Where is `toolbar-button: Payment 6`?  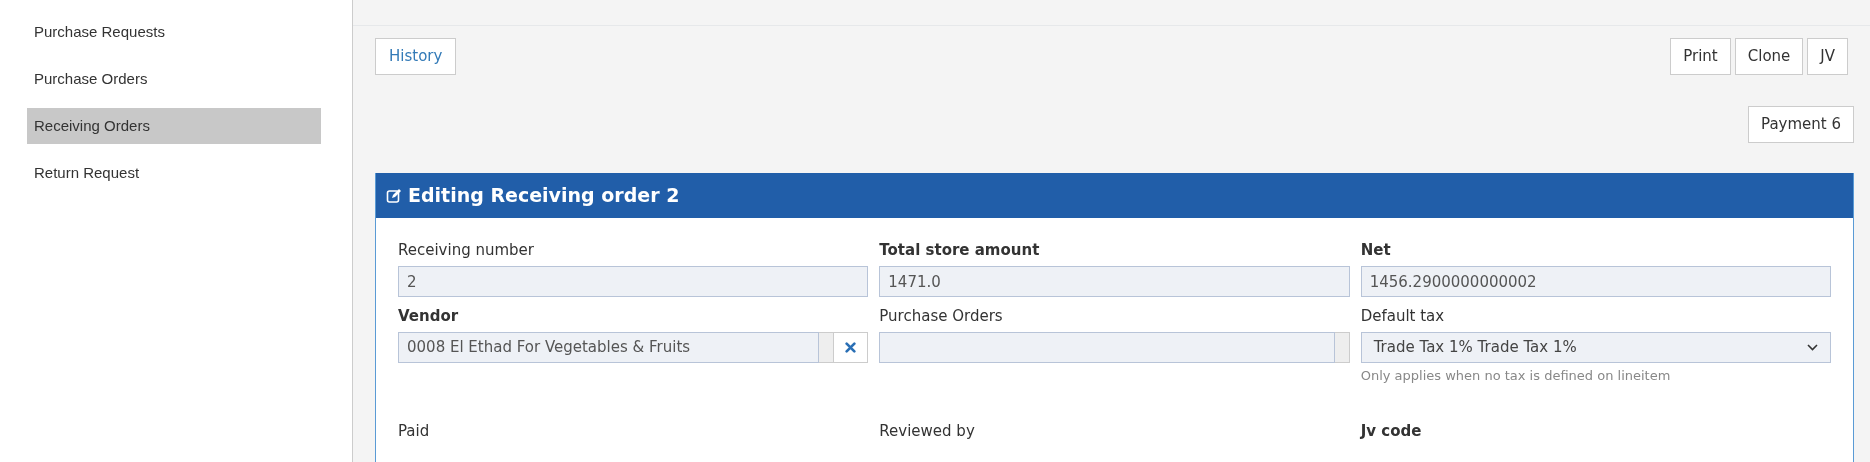 toolbar-button: Payment 6 is located at coordinates (1801, 124).